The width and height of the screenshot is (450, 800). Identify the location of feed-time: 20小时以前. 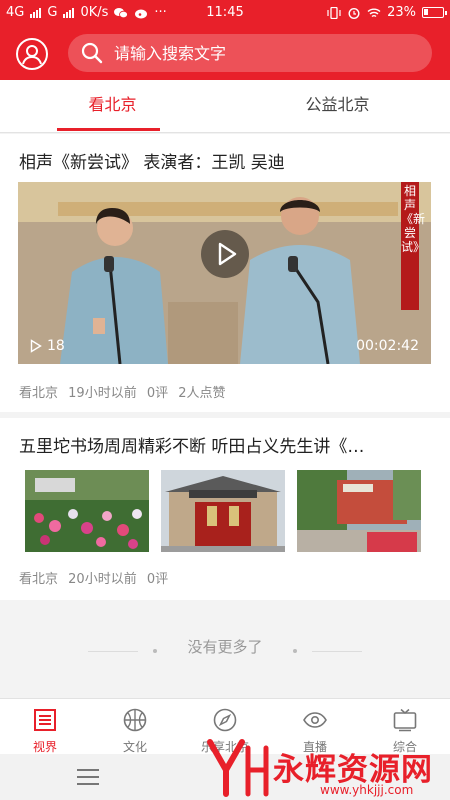
(102, 579).